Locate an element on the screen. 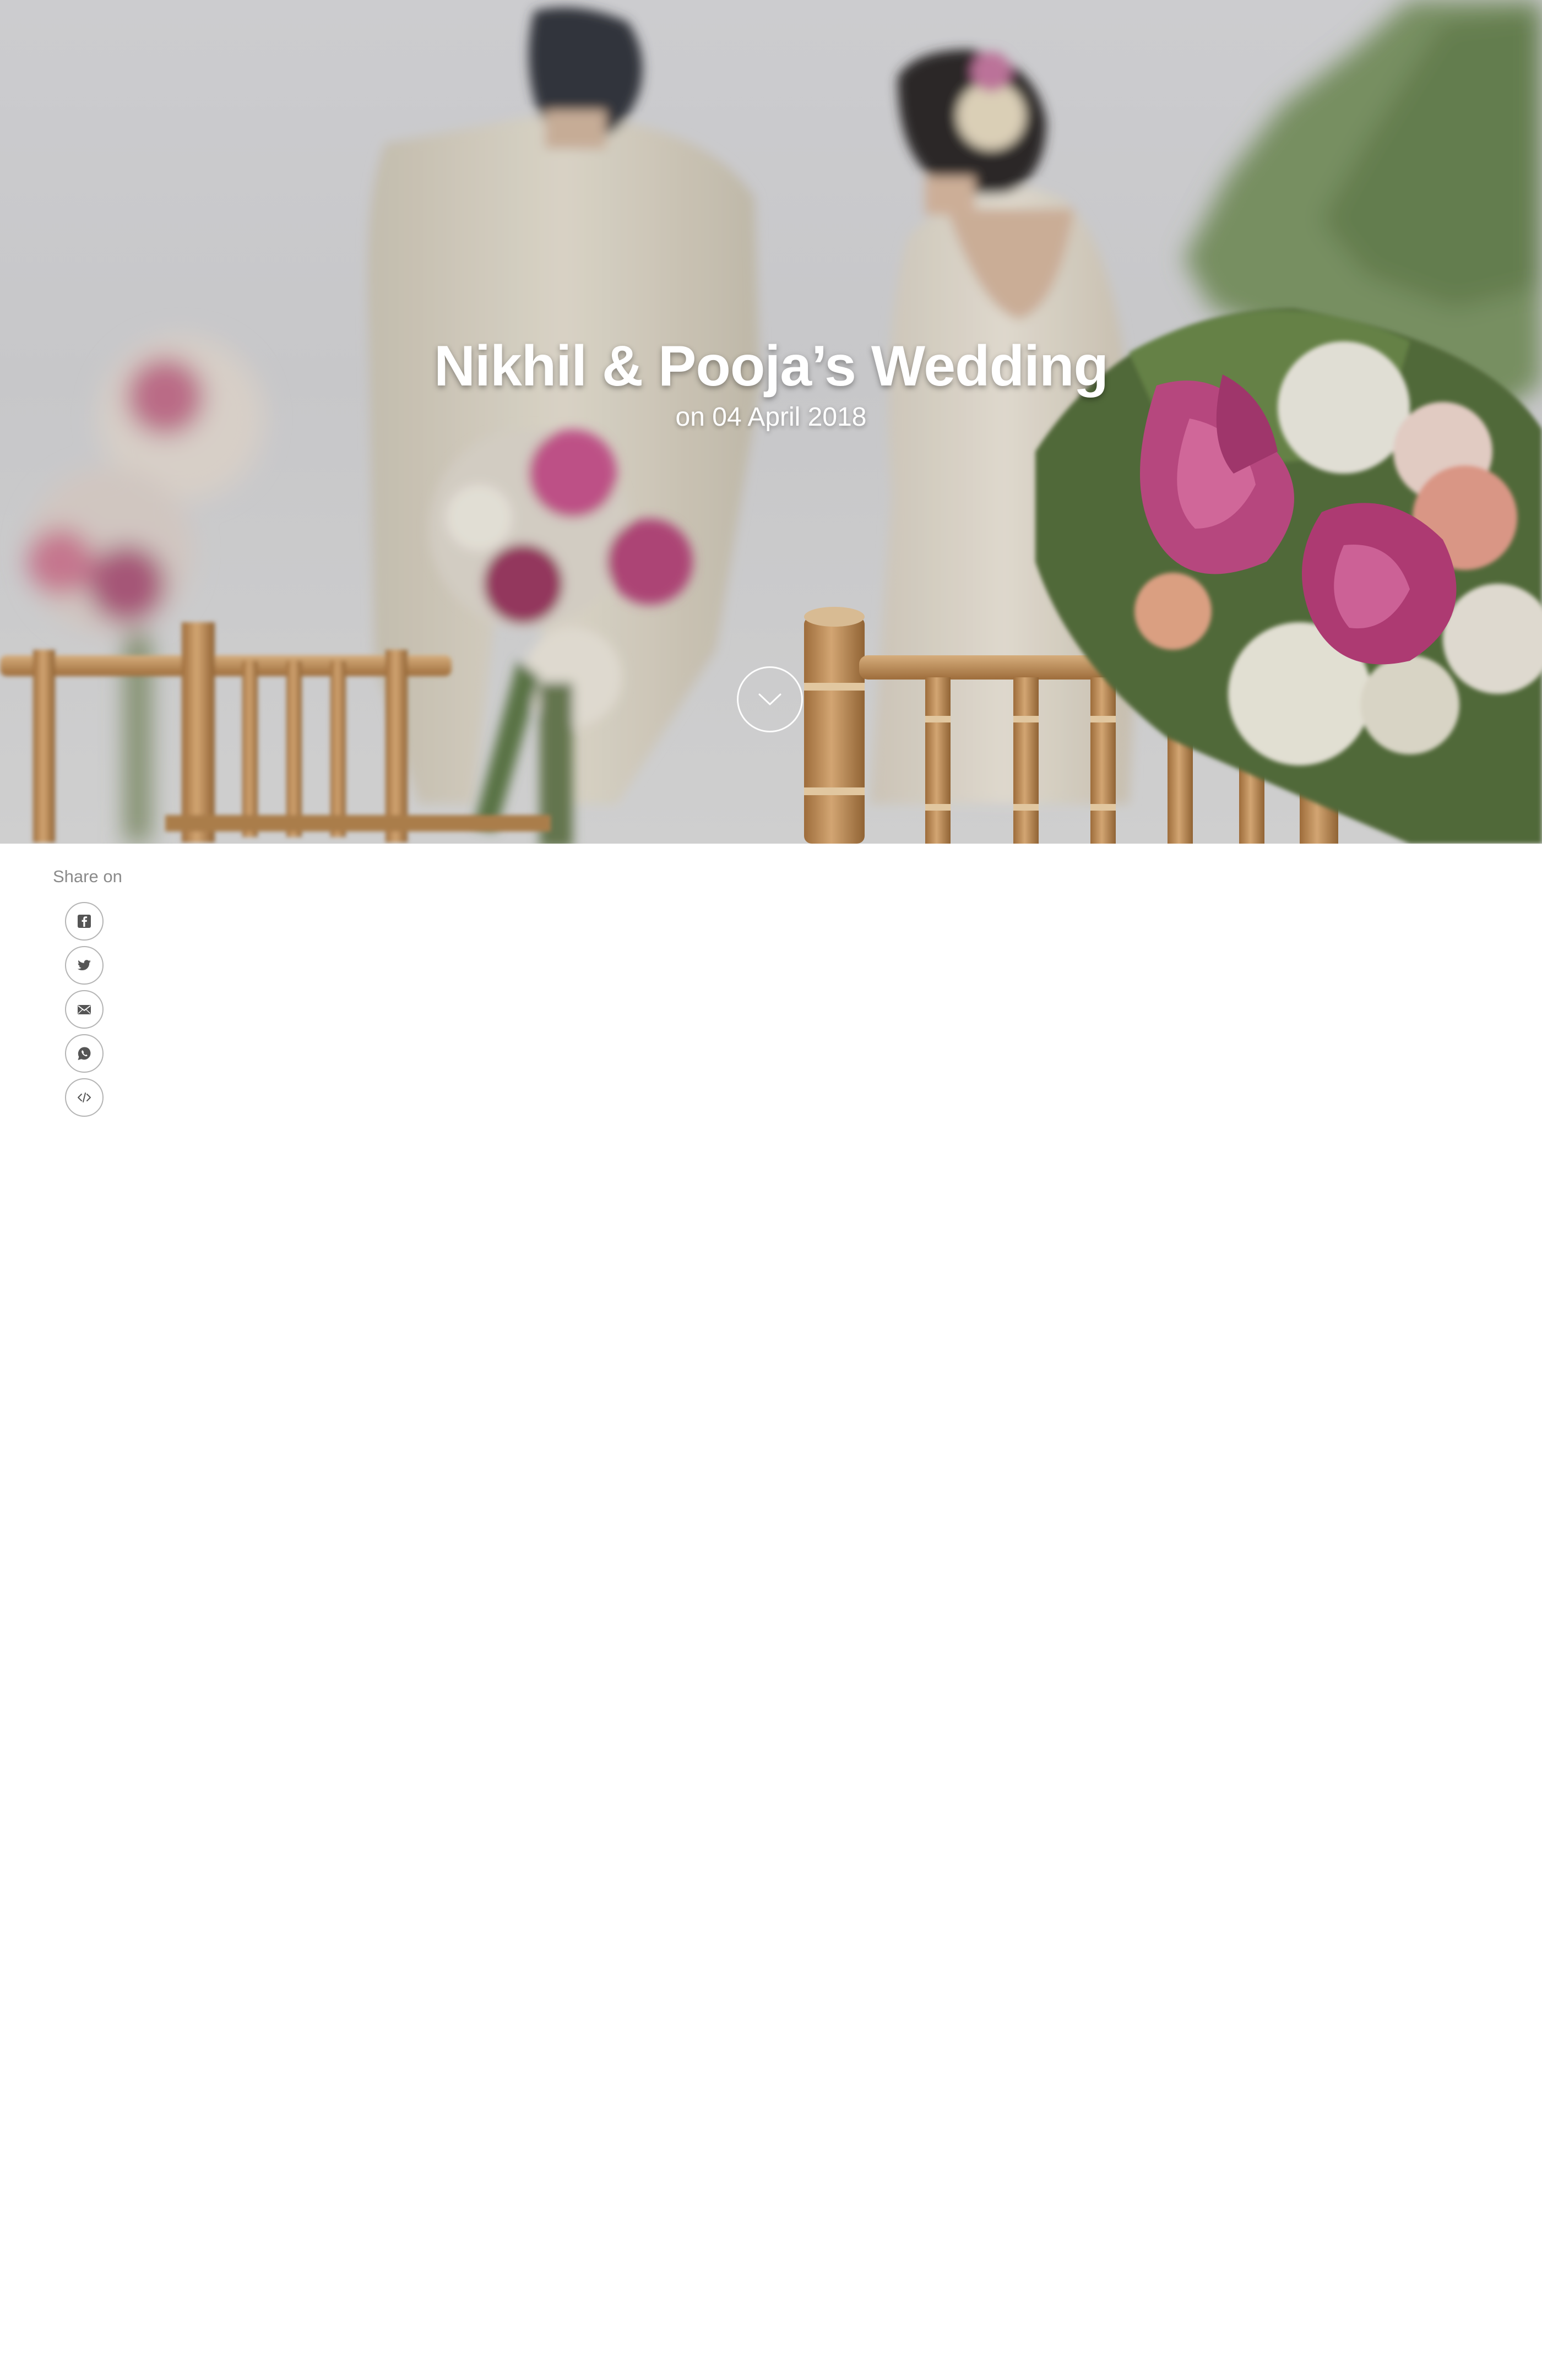 This screenshot has width=1542, height=2380. share-label: Share on is located at coordinates (87, 876).